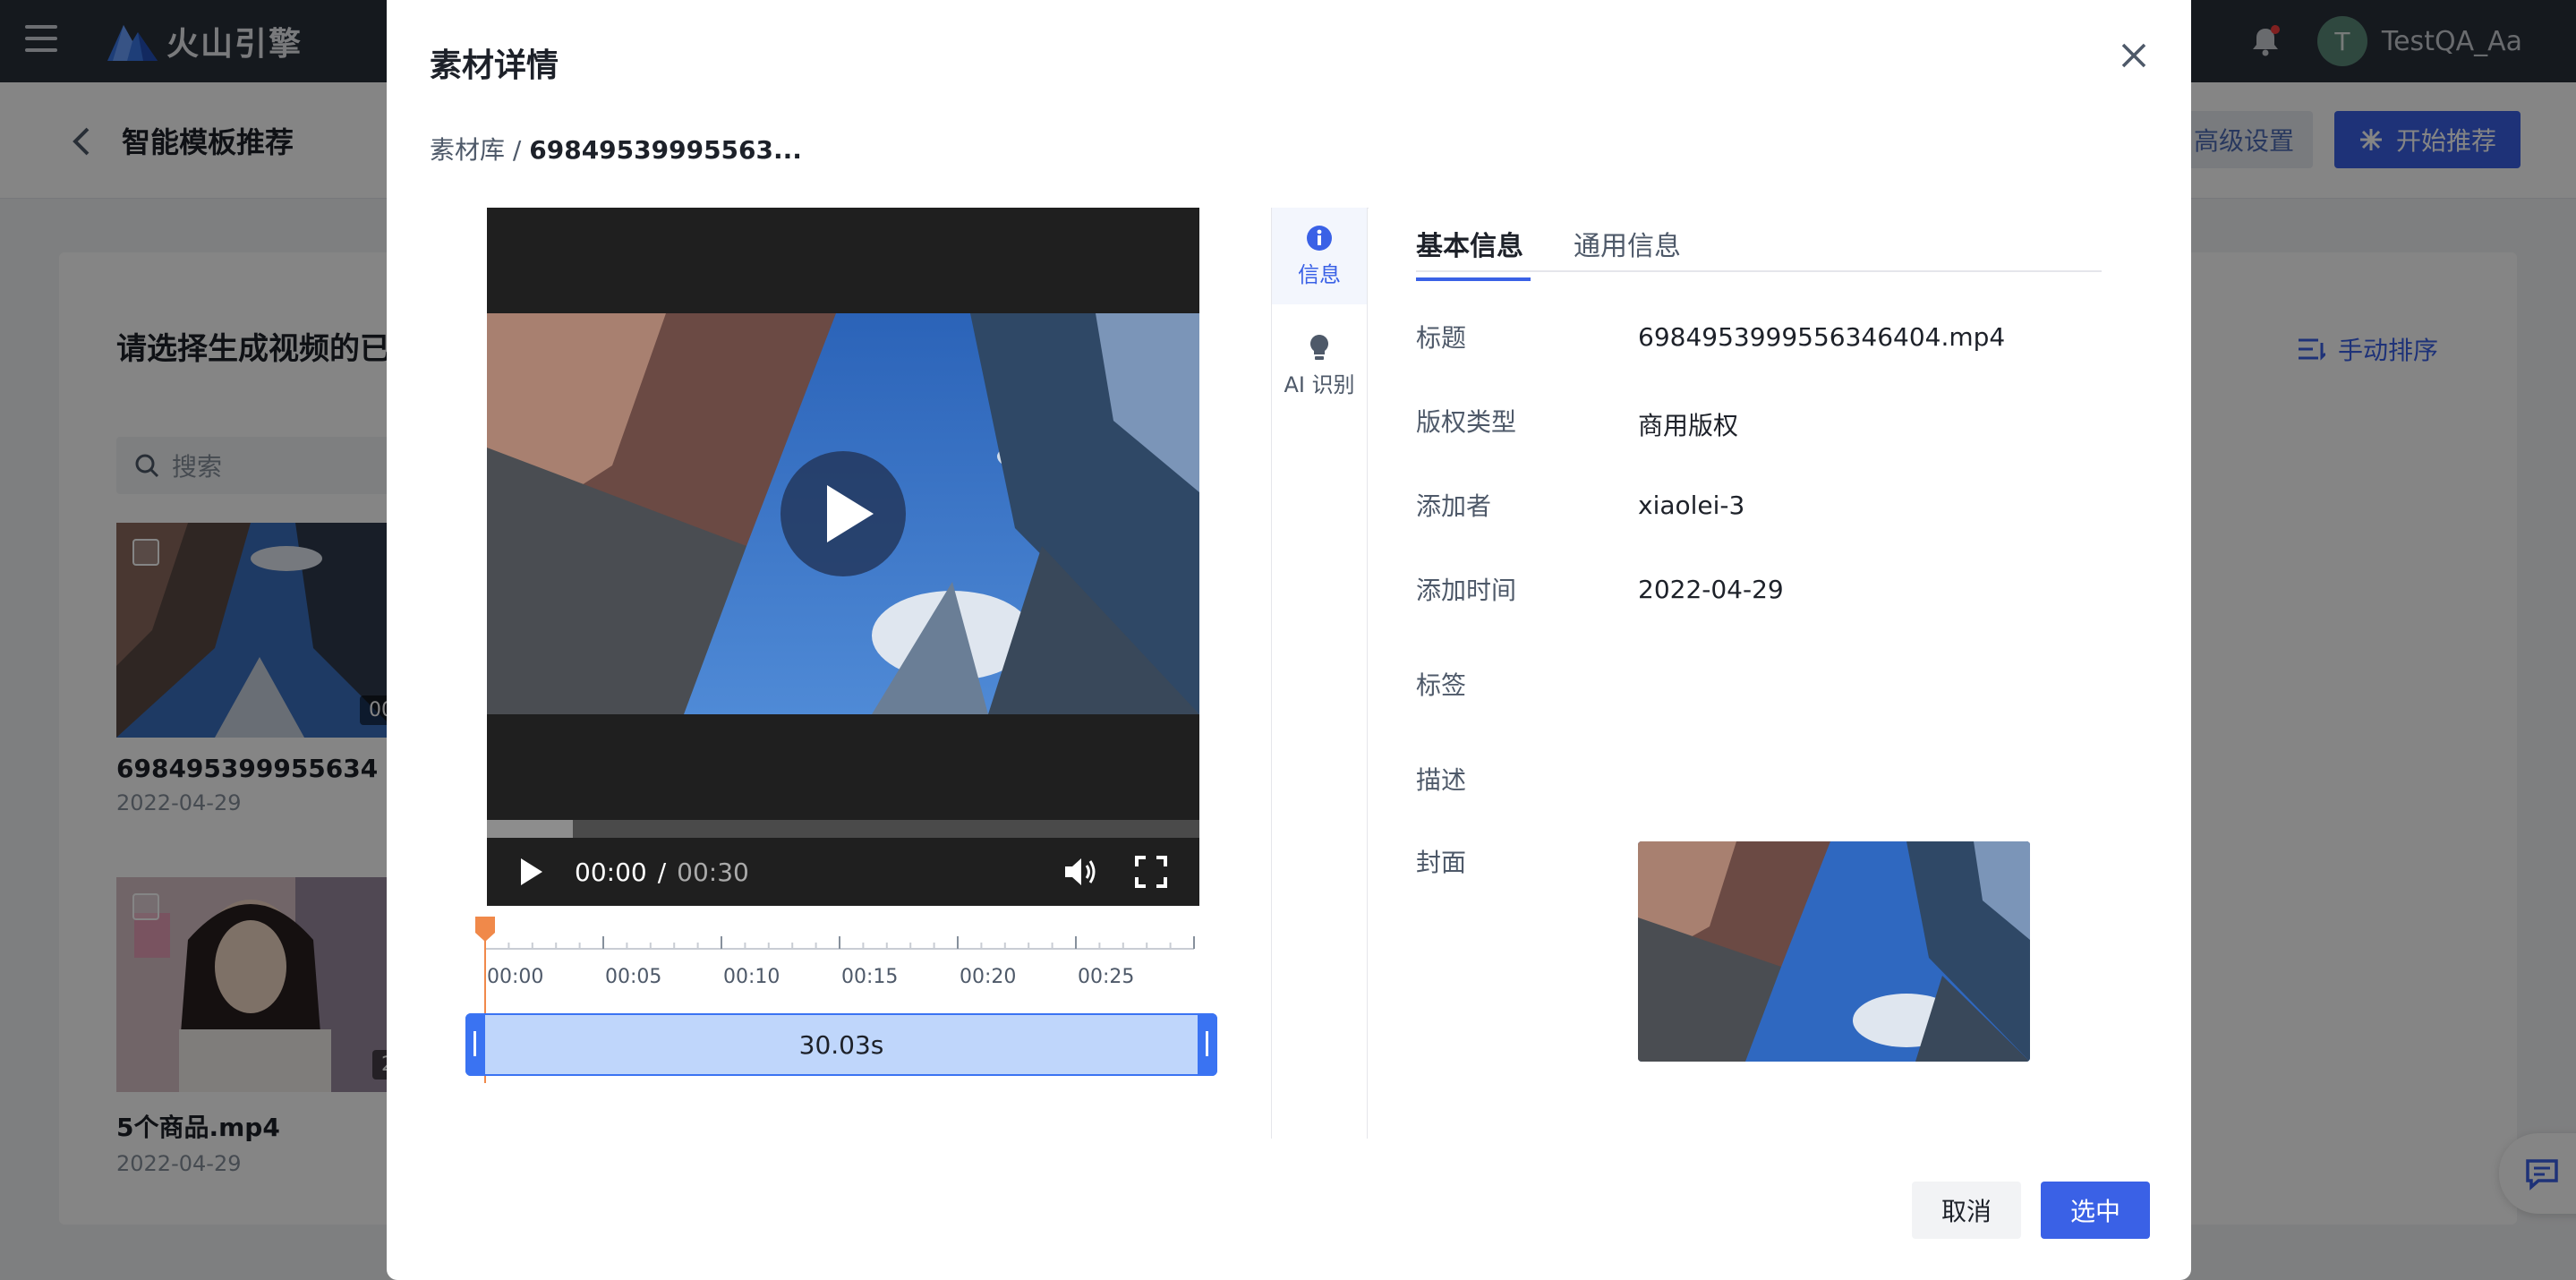 The height and width of the screenshot is (1280, 2576). What do you see at coordinates (1711, 589) in the screenshot?
I see `field-value-added-time: 2022-04-29` at bounding box center [1711, 589].